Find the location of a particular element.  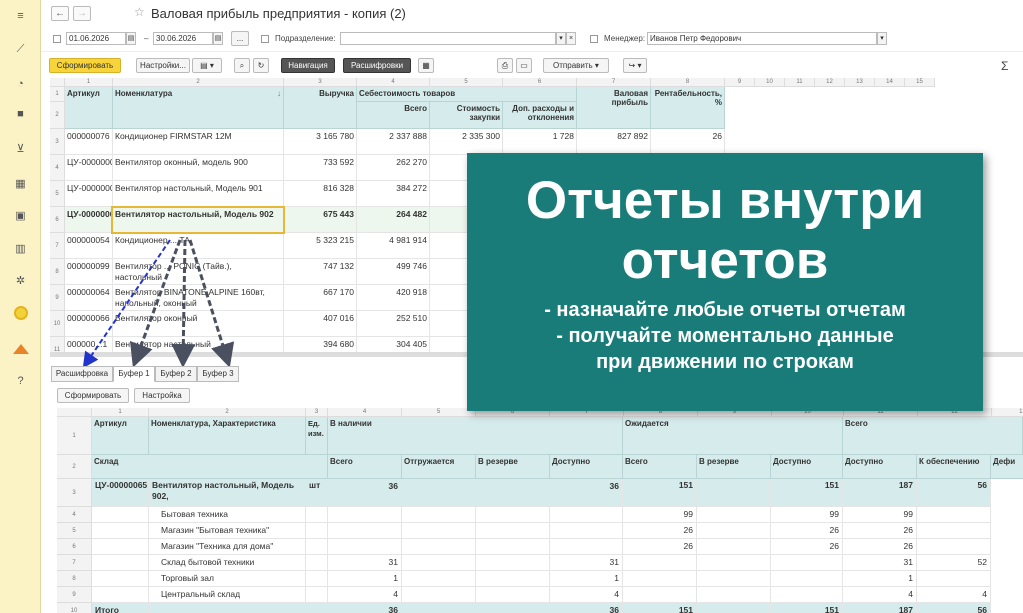

forward-button: → is located at coordinates (82, 13).